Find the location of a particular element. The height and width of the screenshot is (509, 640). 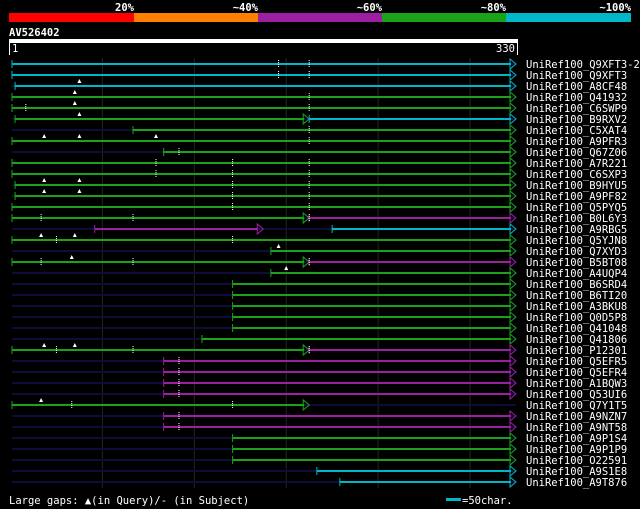

score-scale-legend: 20% ~40% ~60% ~80% ~100% is located at coordinates (320, 12).